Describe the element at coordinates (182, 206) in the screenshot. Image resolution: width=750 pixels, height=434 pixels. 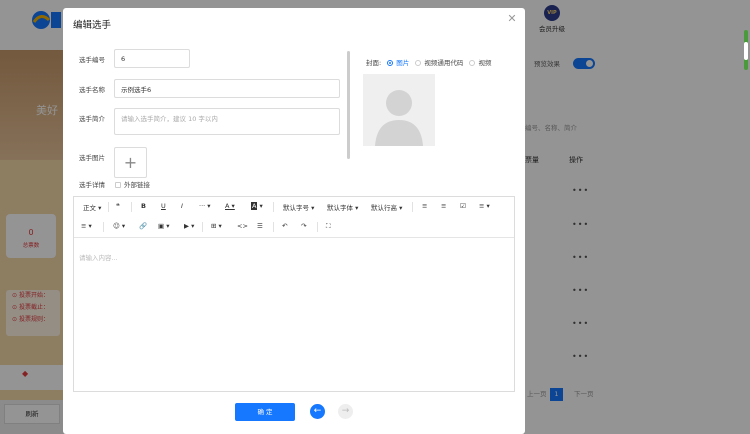
I see `italic-icon: I` at that location.